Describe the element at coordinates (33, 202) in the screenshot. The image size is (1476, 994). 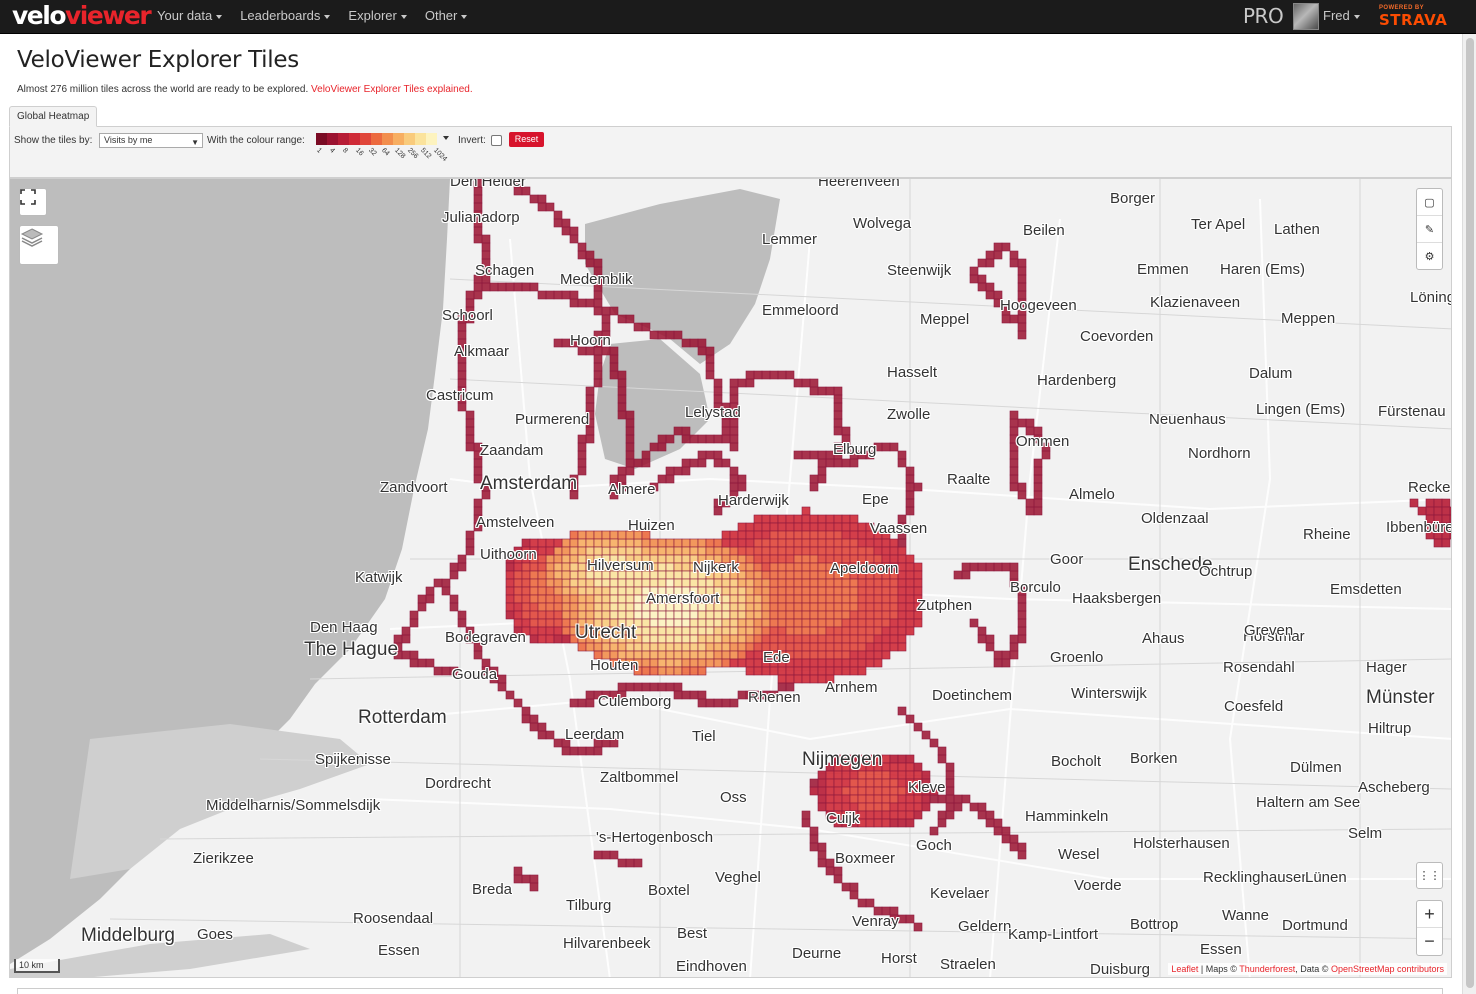
I see `fullscreen-button` at that location.